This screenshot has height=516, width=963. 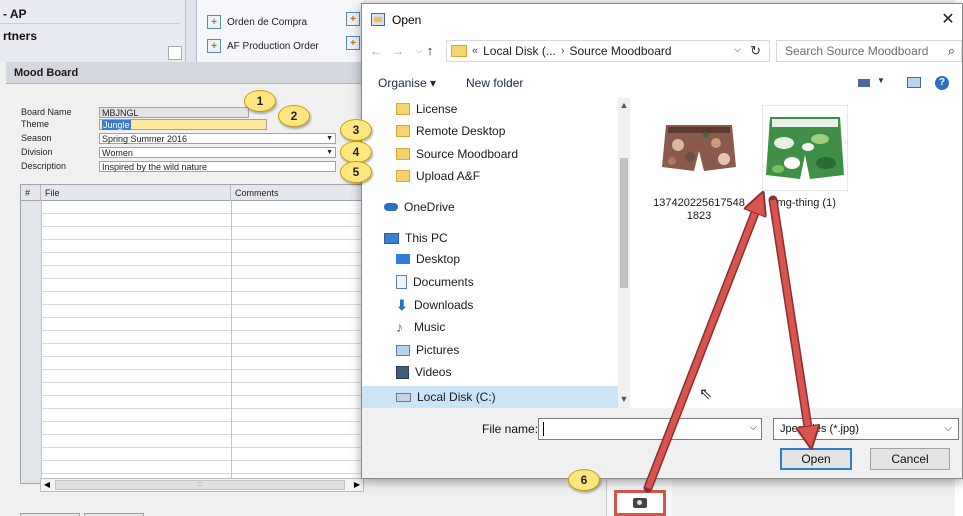 What do you see at coordinates (699, 203) in the screenshot?
I see `file-name-line: 137420225617548` at bounding box center [699, 203].